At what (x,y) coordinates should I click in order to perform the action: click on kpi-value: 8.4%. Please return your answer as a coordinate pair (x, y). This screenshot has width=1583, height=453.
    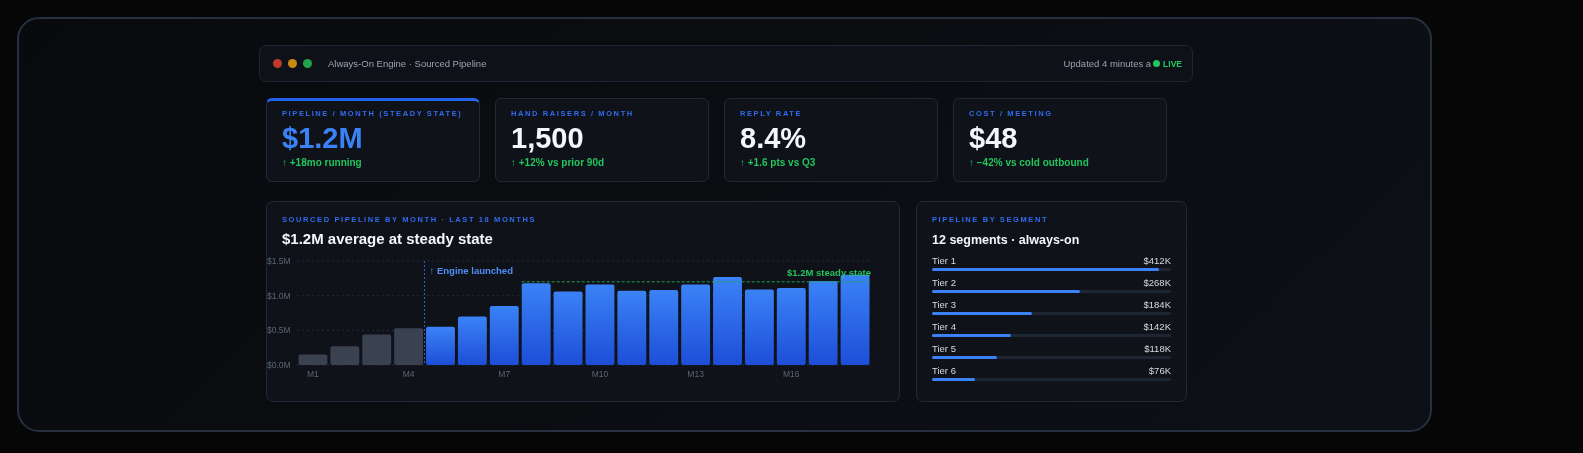
    Looking at the image, I should click on (774, 138).